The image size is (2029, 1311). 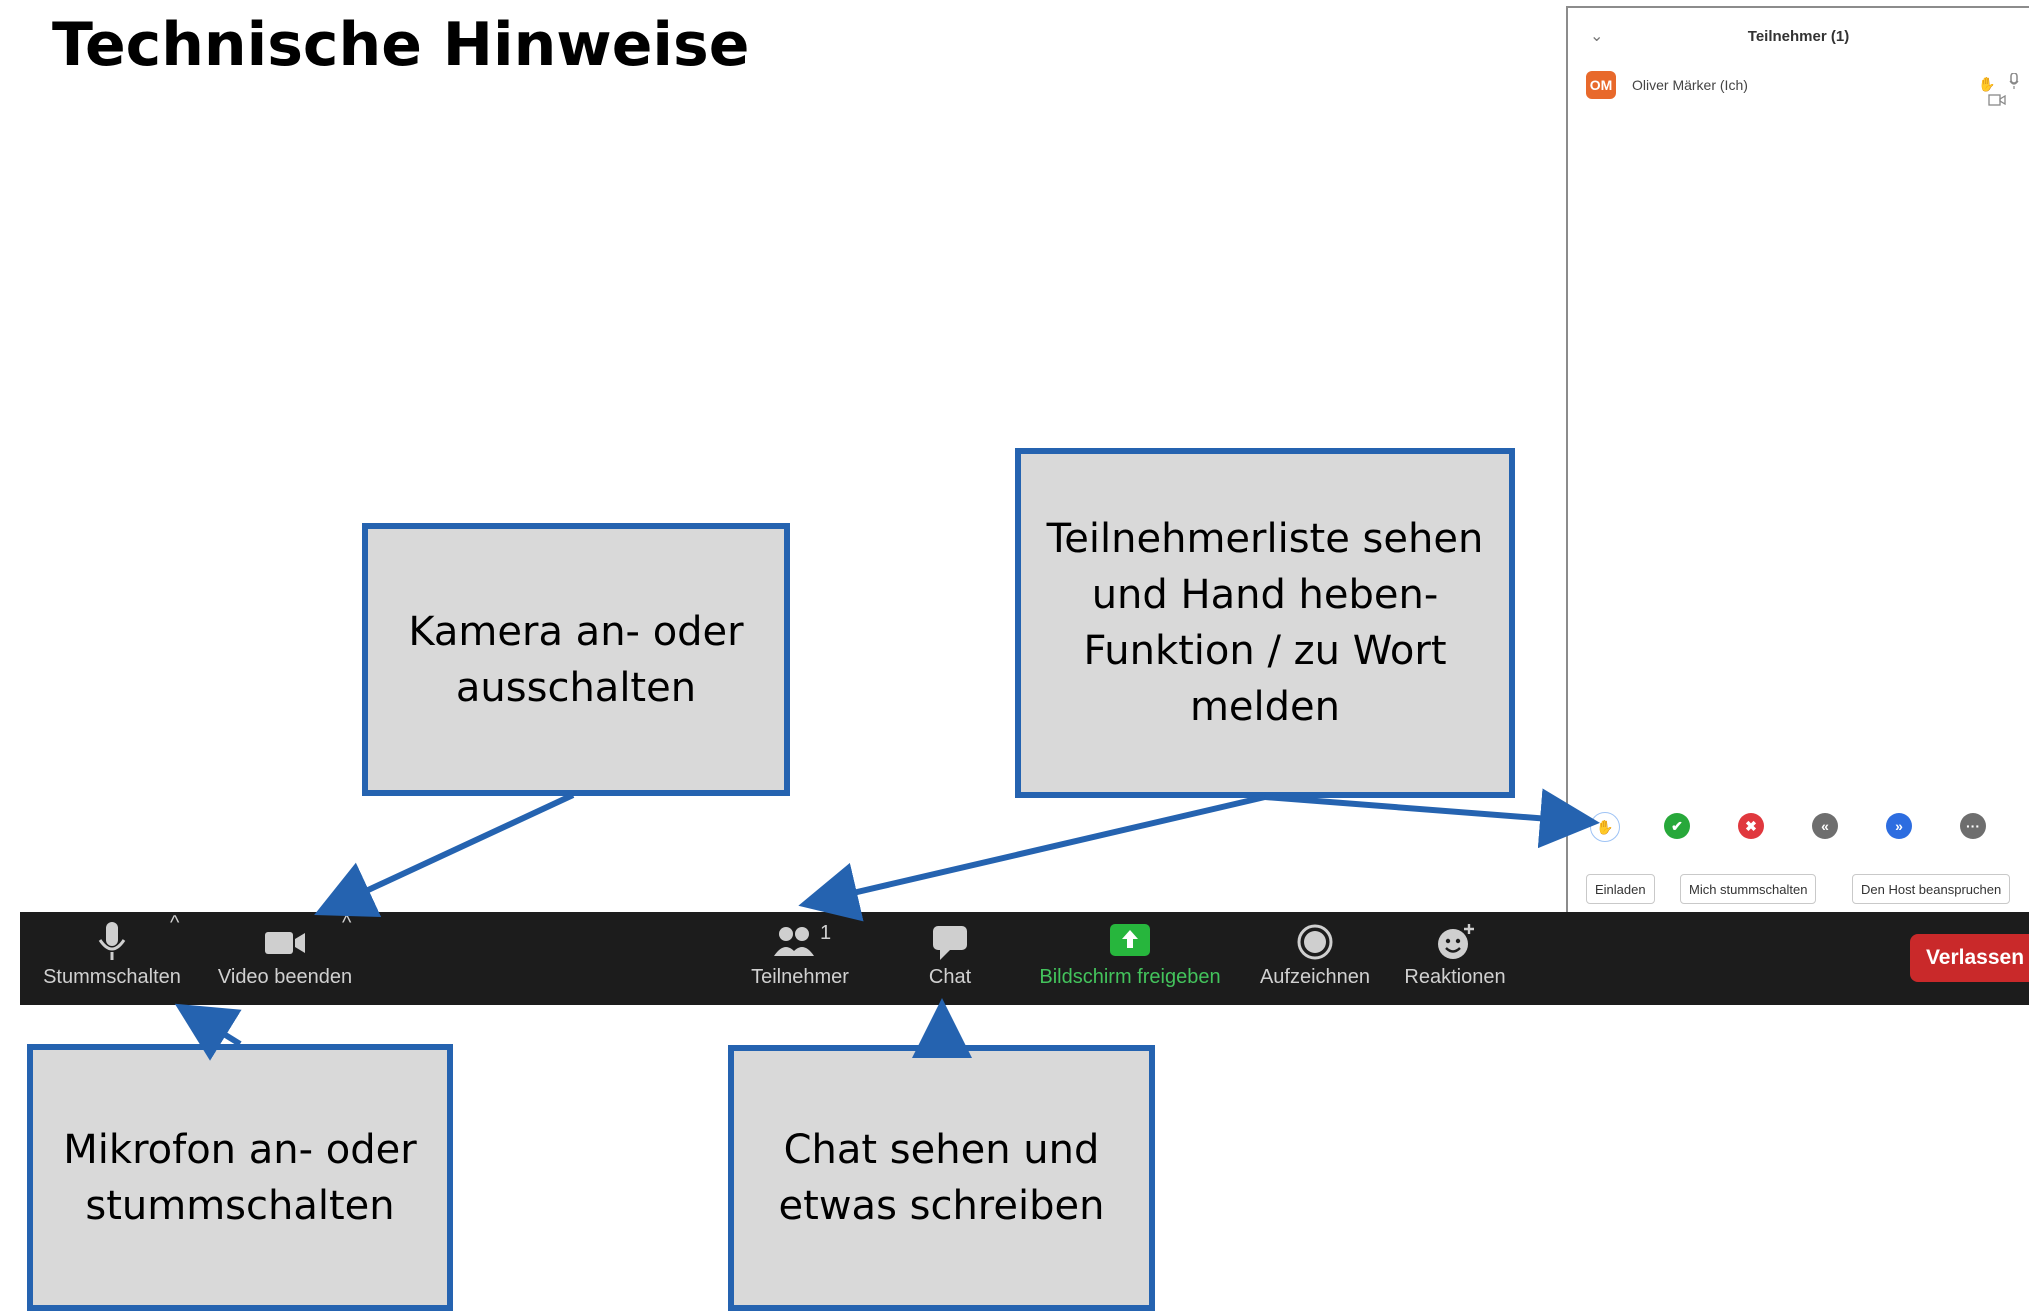 What do you see at coordinates (1032, 858) in the screenshot?
I see `arrow-participants-toolbar` at bounding box center [1032, 858].